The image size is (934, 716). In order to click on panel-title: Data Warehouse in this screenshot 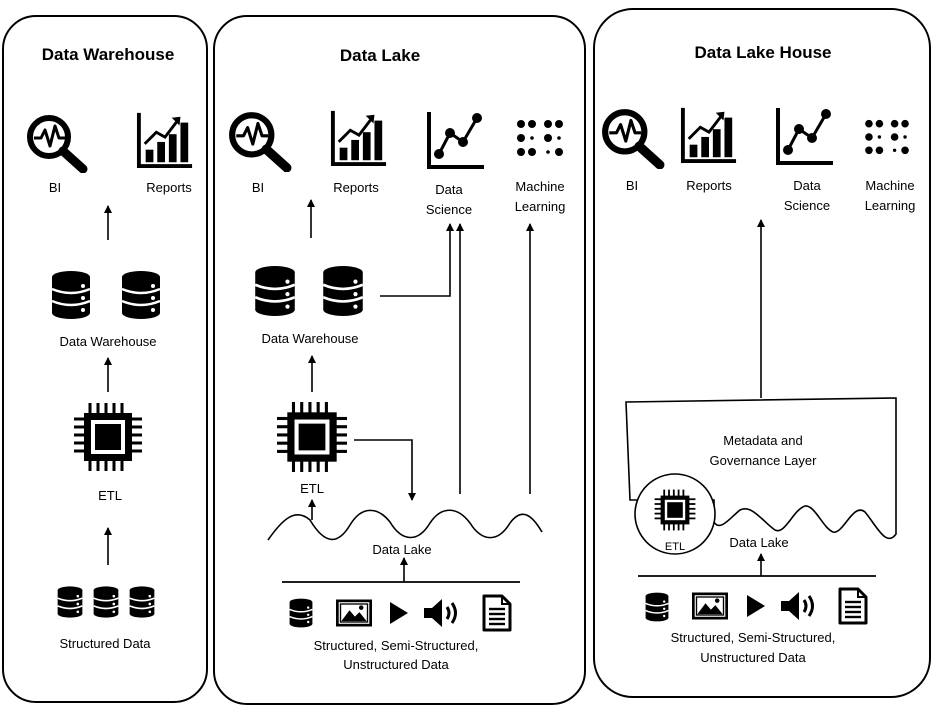, I will do `click(108, 54)`.